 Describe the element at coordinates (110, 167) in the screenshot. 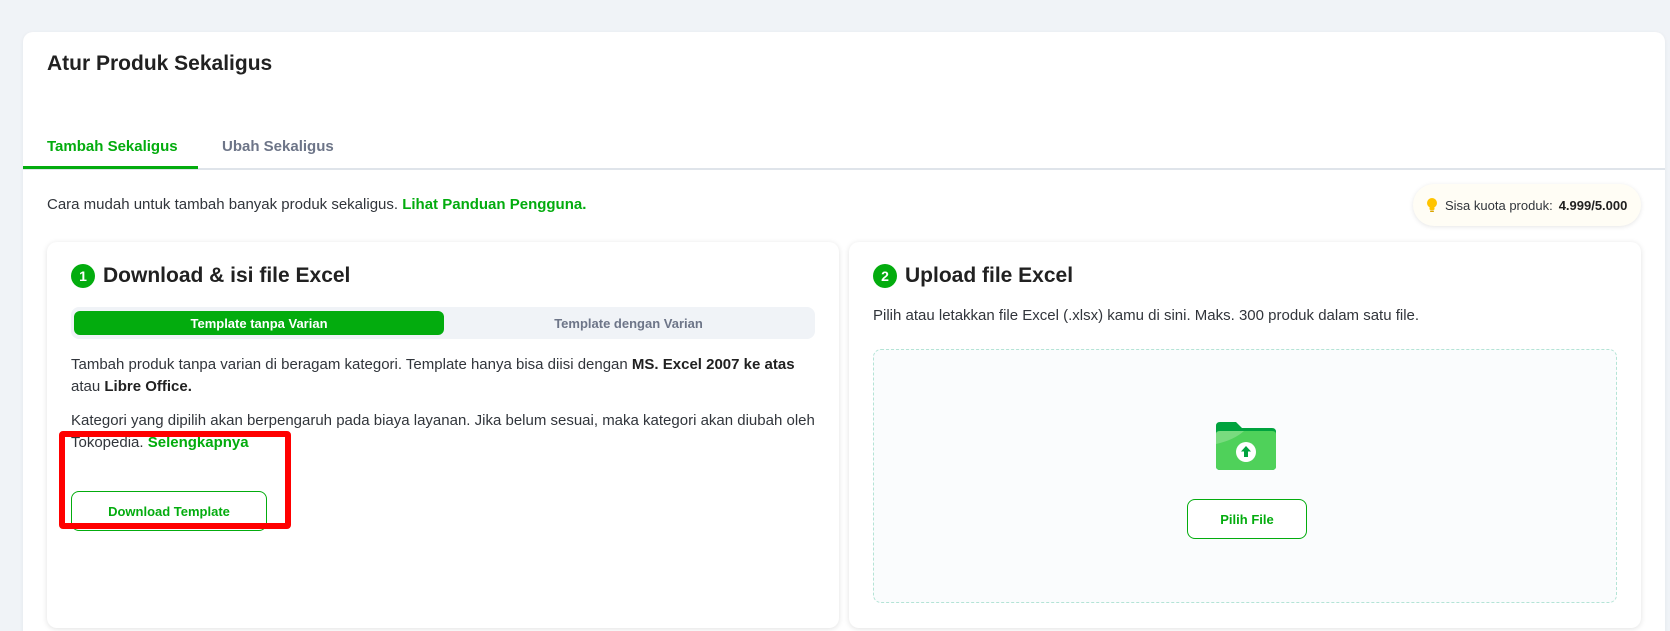

I see `active-tab-indicator` at that location.